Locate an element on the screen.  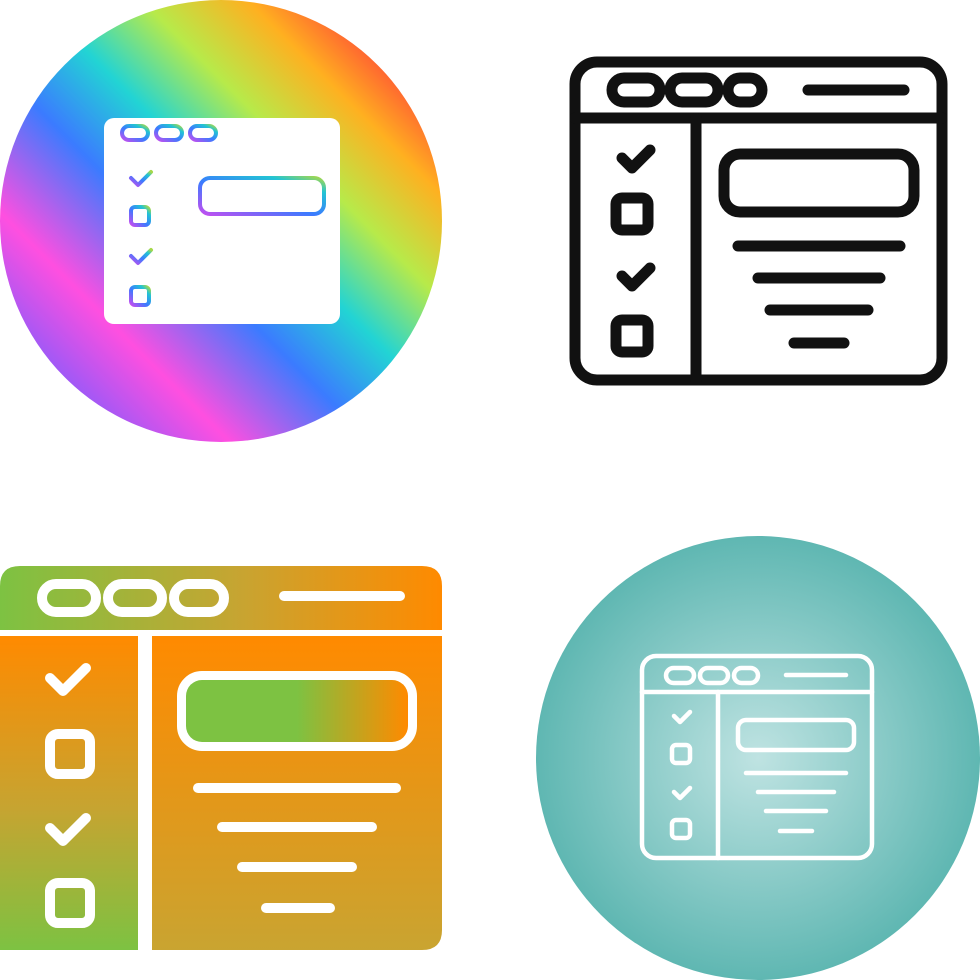
content-box is located at coordinates (819, 183).